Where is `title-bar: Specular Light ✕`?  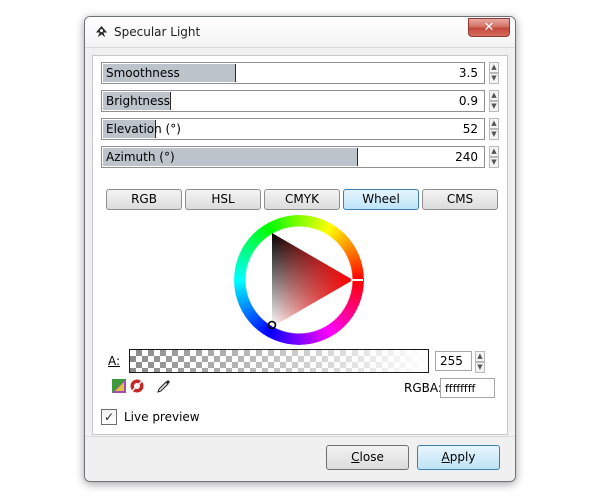
title-bar: Specular Light ✕ is located at coordinates (300, 32).